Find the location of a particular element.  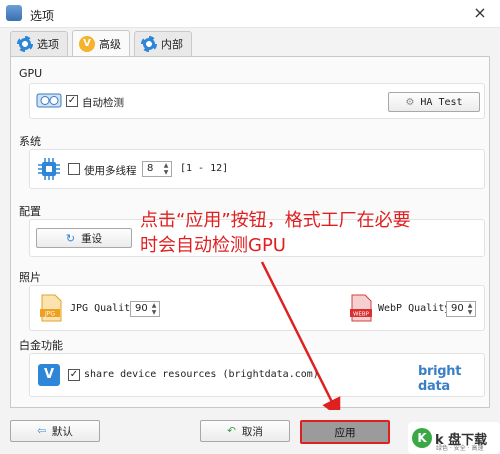

section-title-photo: 照片 is located at coordinates (30, 277).